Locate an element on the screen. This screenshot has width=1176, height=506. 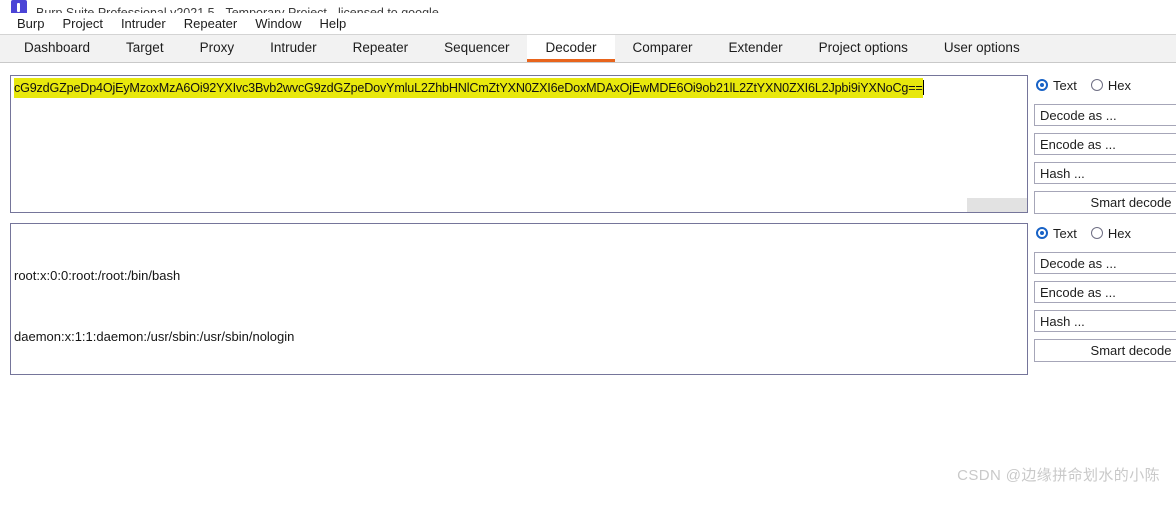
menu-item-help: Help is located at coordinates (332, 24).